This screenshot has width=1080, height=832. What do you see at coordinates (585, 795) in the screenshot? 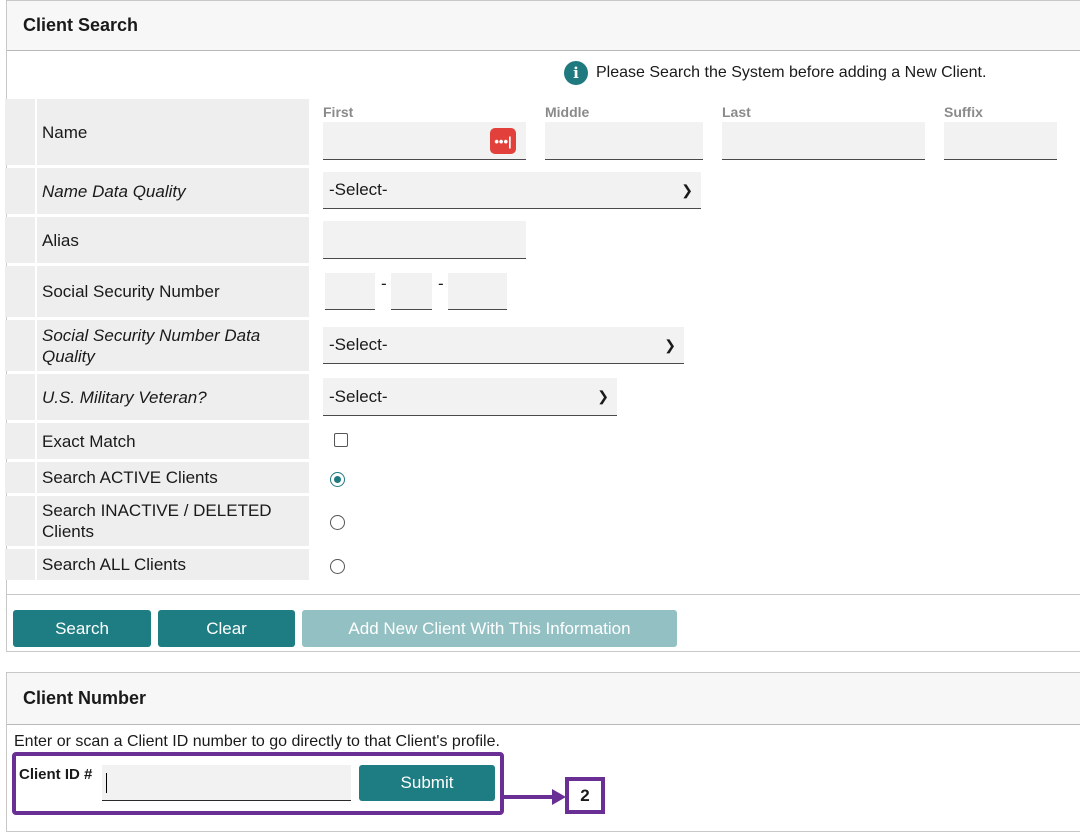
I see `callout-number-badge: 2` at bounding box center [585, 795].